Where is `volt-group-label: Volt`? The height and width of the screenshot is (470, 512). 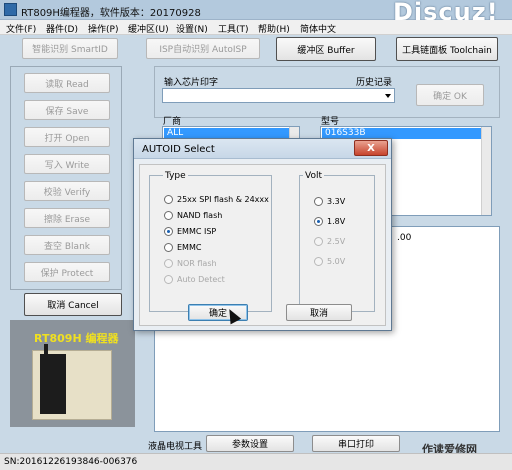 volt-group-label: Volt is located at coordinates (313, 176).